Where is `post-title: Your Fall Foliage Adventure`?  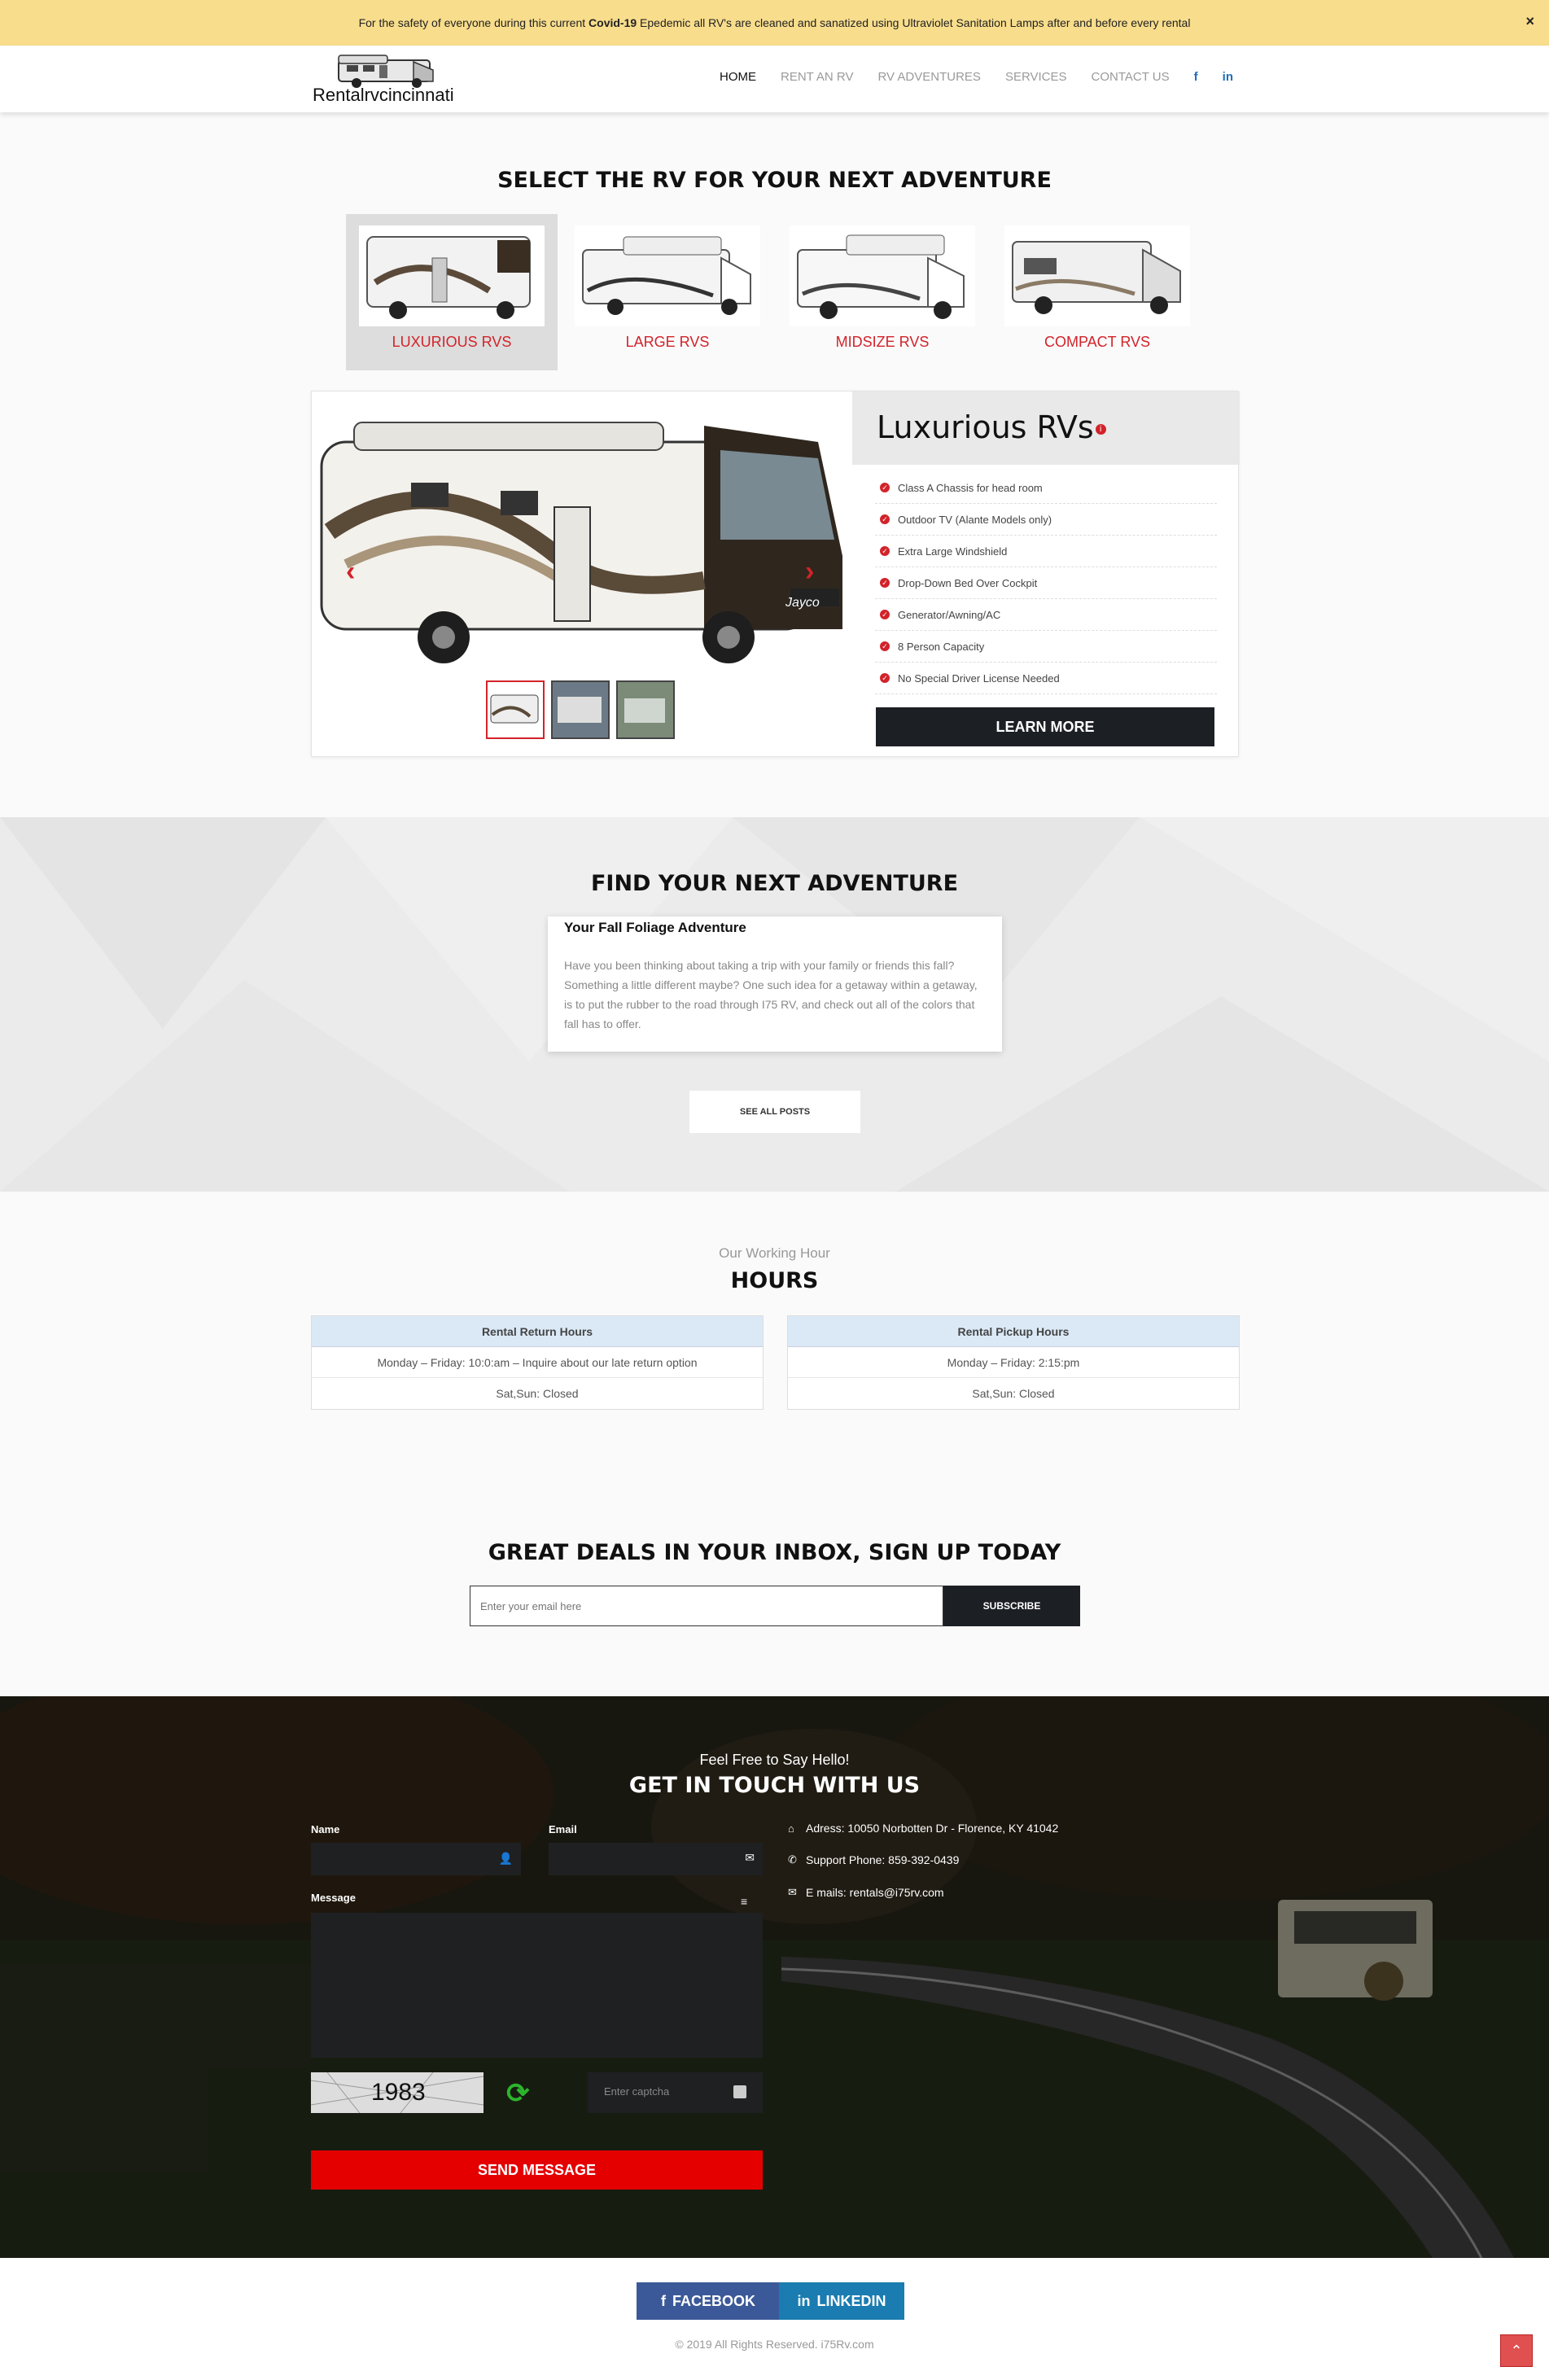
post-title: Your Fall Foliage Adventure is located at coordinates (655, 928).